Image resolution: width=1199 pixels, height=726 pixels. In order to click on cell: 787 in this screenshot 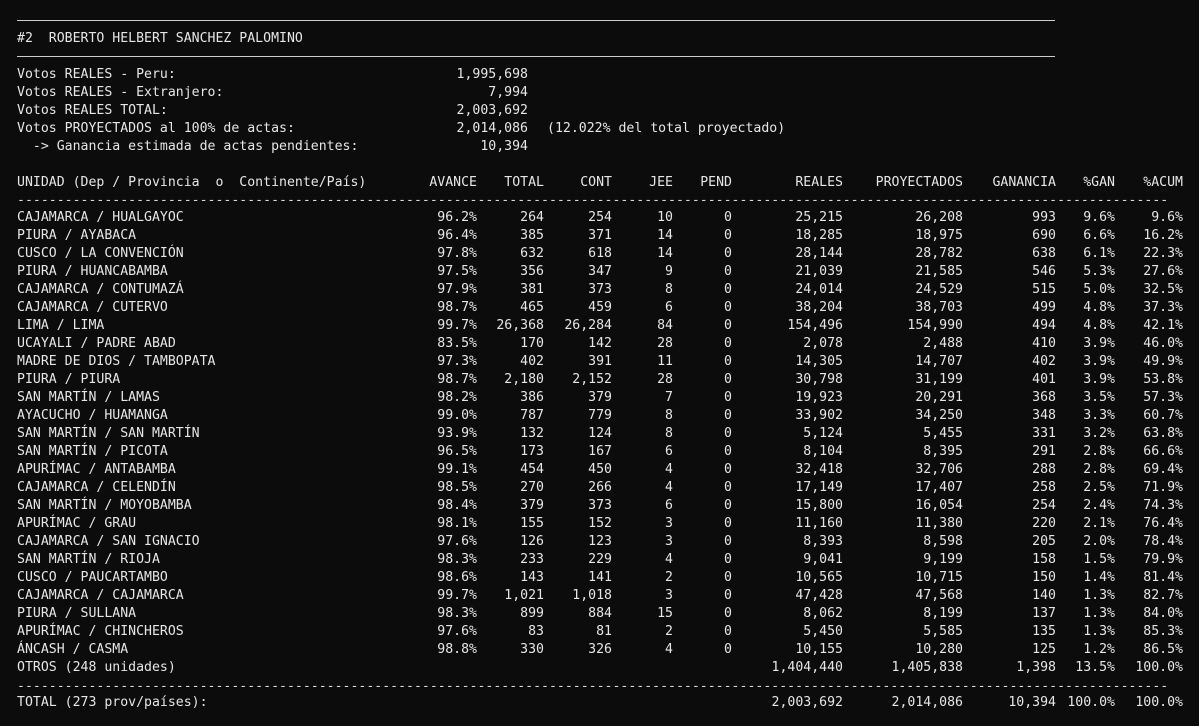, I will do `click(532, 415)`.